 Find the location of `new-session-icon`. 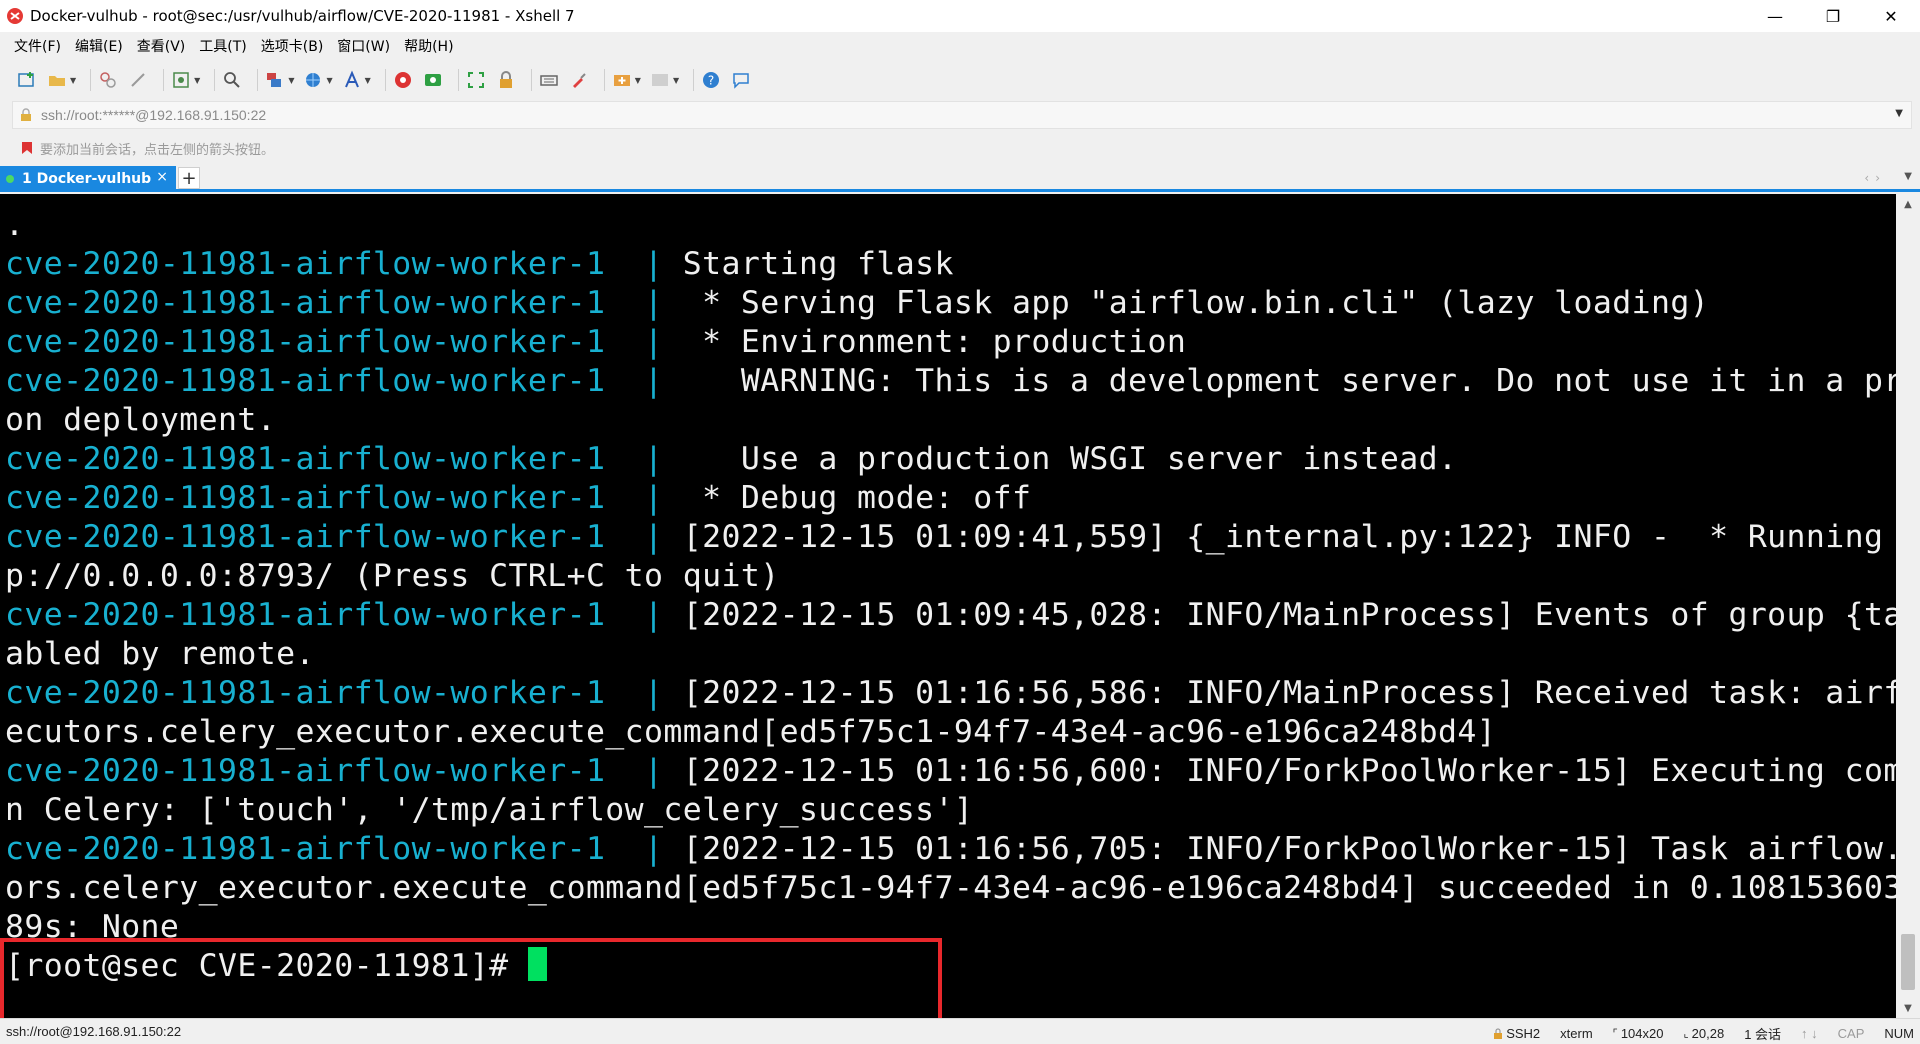

new-session-icon is located at coordinates (27, 80).